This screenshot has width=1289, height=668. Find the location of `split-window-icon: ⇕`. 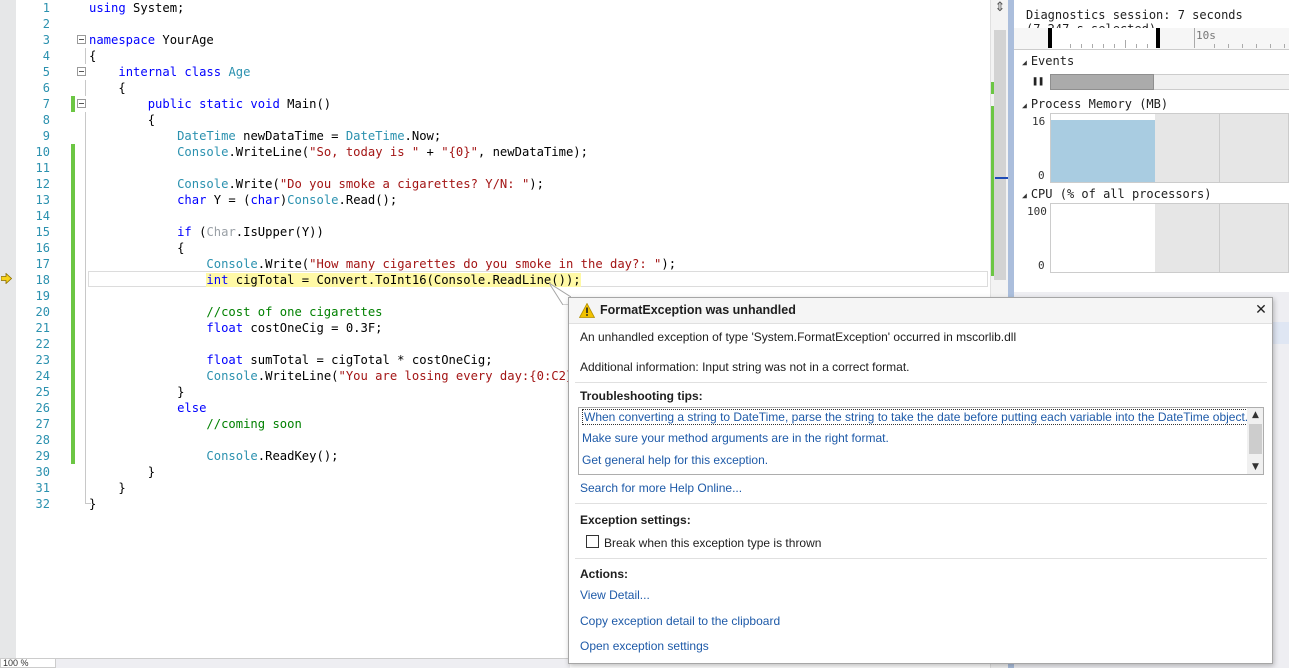

split-window-icon: ⇕ is located at coordinates (1000, 8).